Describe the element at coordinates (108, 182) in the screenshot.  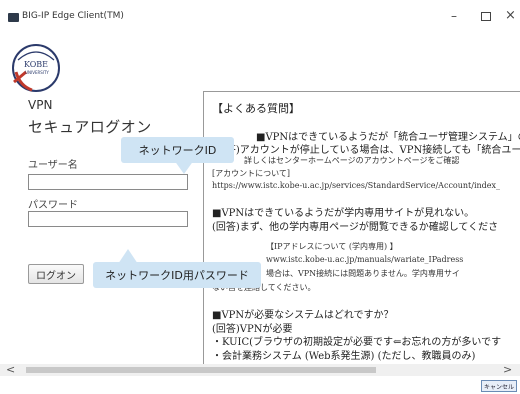
I see `username-input` at that location.